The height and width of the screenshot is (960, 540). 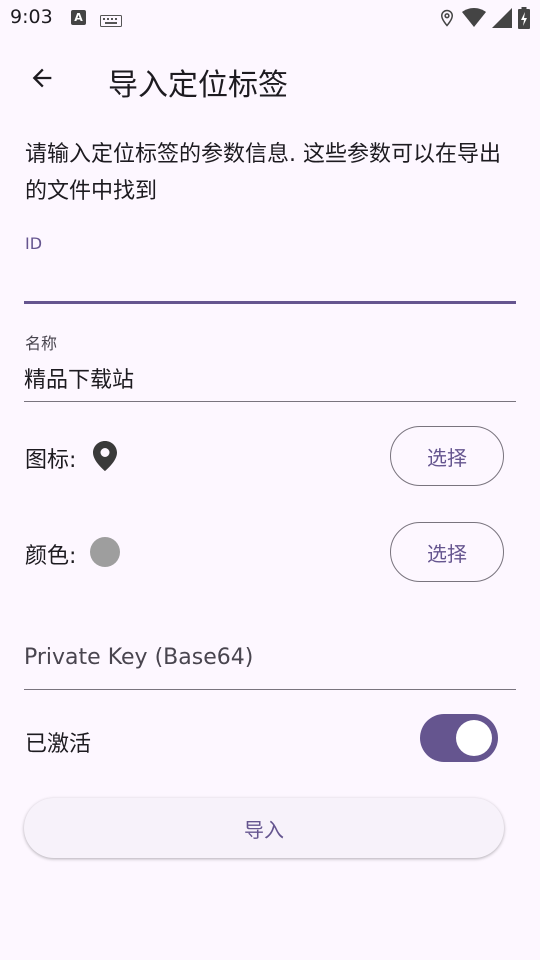 What do you see at coordinates (263, 173) in the screenshot?
I see `description-text: 请输入定位标签的参数信息. 这些参数可以在导出的文件中找到` at bounding box center [263, 173].